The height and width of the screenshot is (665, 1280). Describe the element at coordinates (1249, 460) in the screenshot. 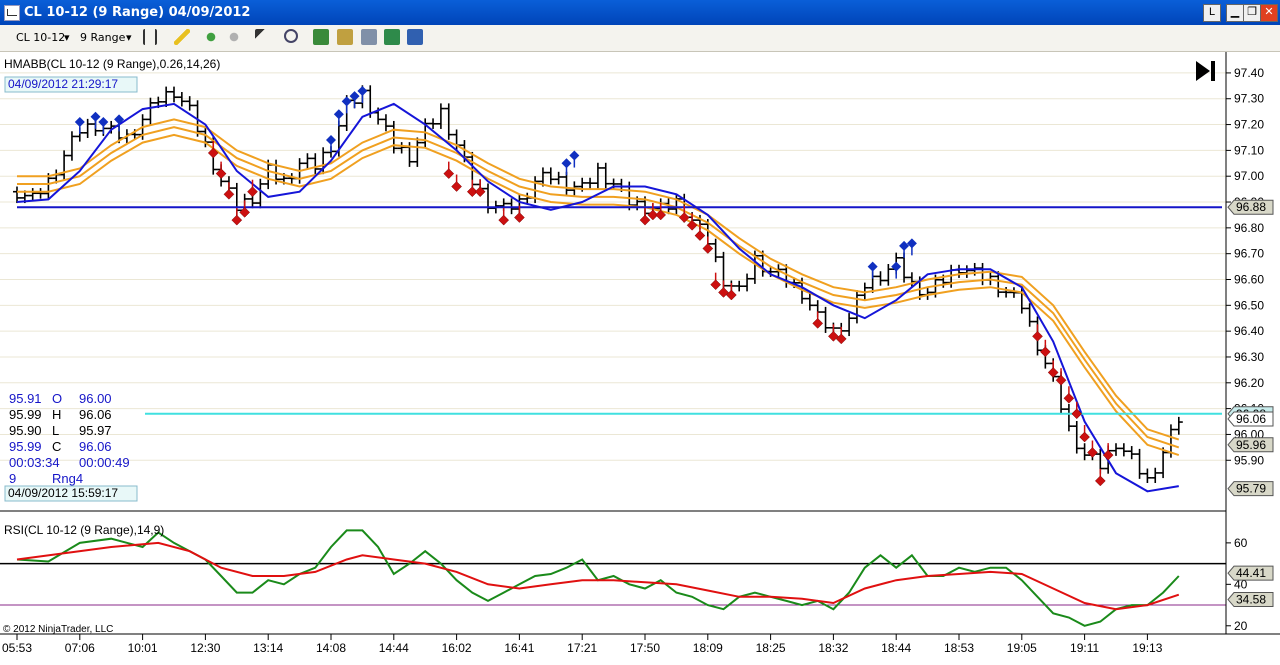

I see `price-tick-label: 95.90` at that location.